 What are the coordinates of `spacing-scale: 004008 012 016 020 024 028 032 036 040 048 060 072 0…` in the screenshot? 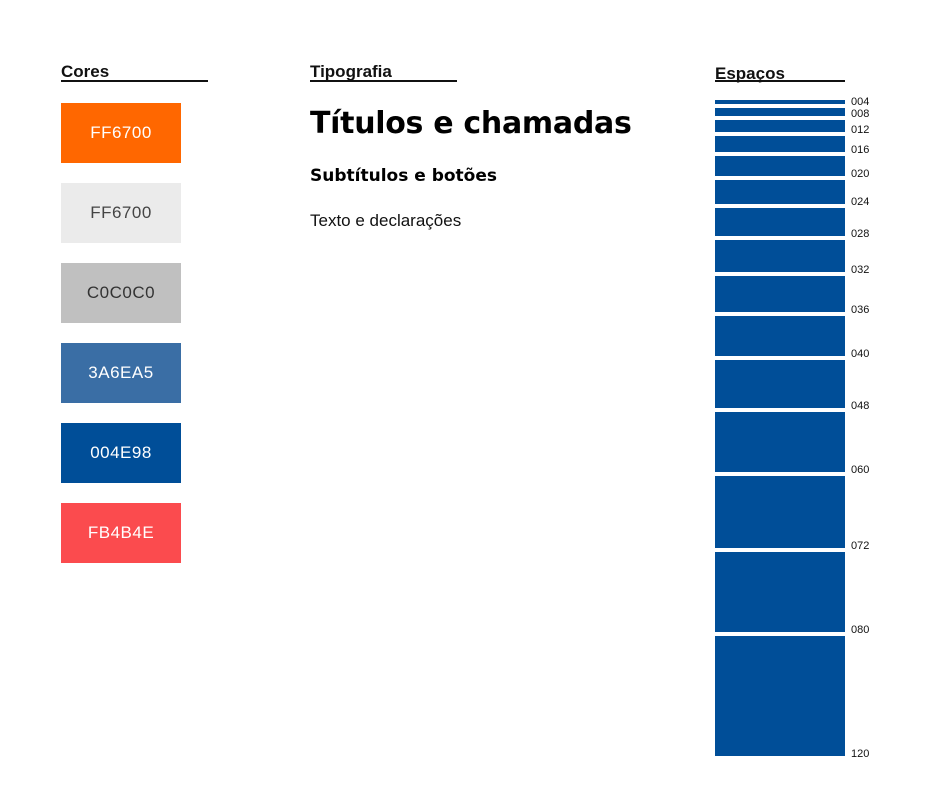 It's located at (792, 428).